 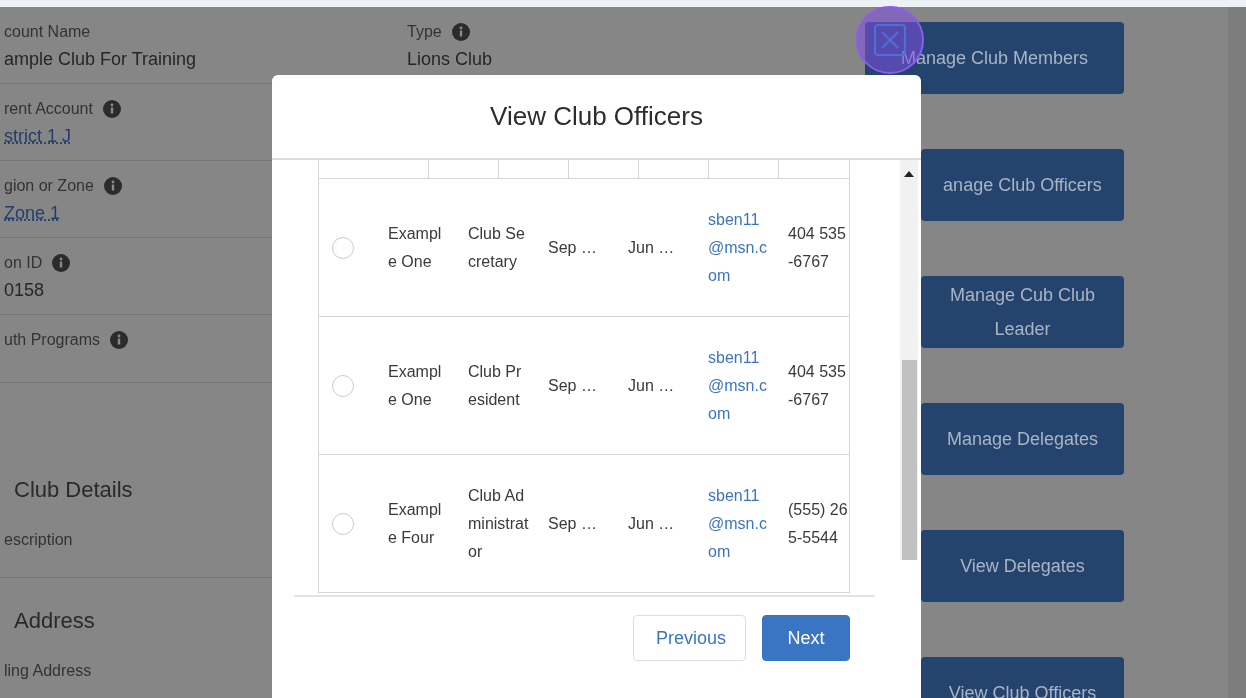 What do you see at coordinates (909, 174) in the screenshot?
I see `scroll-up-icon` at bounding box center [909, 174].